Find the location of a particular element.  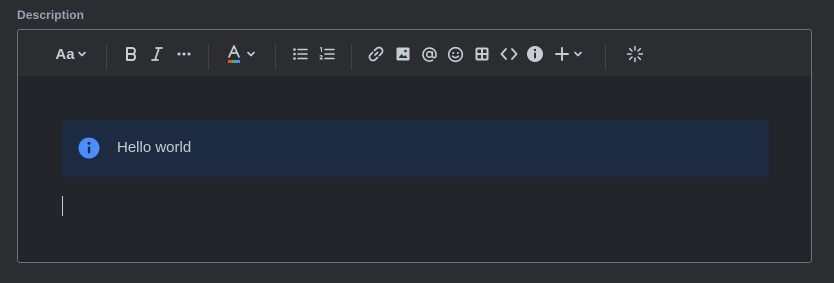

emoji-button is located at coordinates (455, 54).